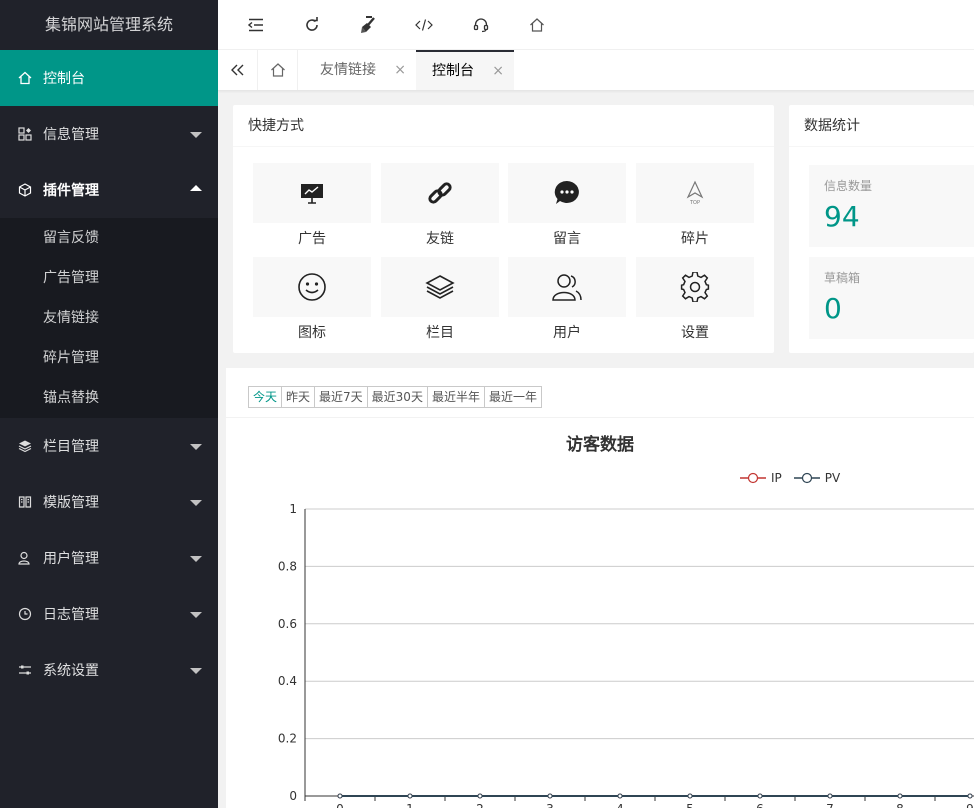 This screenshot has width=974, height=808. What do you see at coordinates (512, 397) in the screenshot?
I see `range-year-button: 最近一年` at bounding box center [512, 397].